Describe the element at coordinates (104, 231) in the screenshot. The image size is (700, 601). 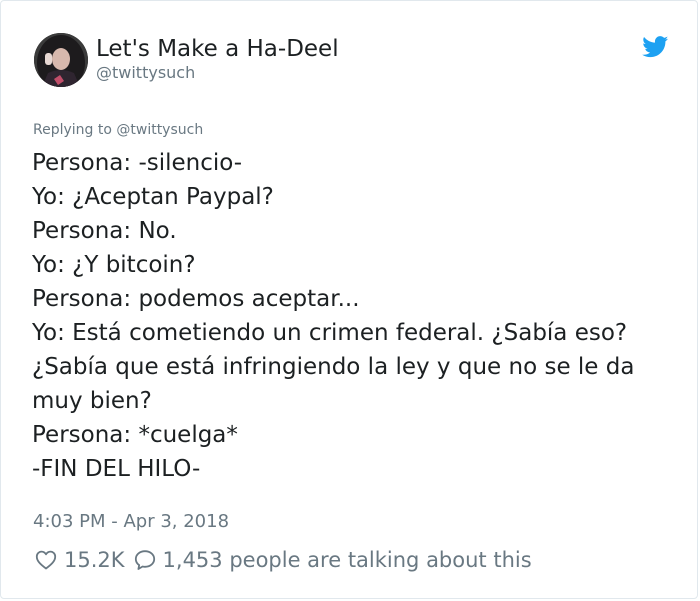
I see `tweet-line: Persona: No.` at that location.